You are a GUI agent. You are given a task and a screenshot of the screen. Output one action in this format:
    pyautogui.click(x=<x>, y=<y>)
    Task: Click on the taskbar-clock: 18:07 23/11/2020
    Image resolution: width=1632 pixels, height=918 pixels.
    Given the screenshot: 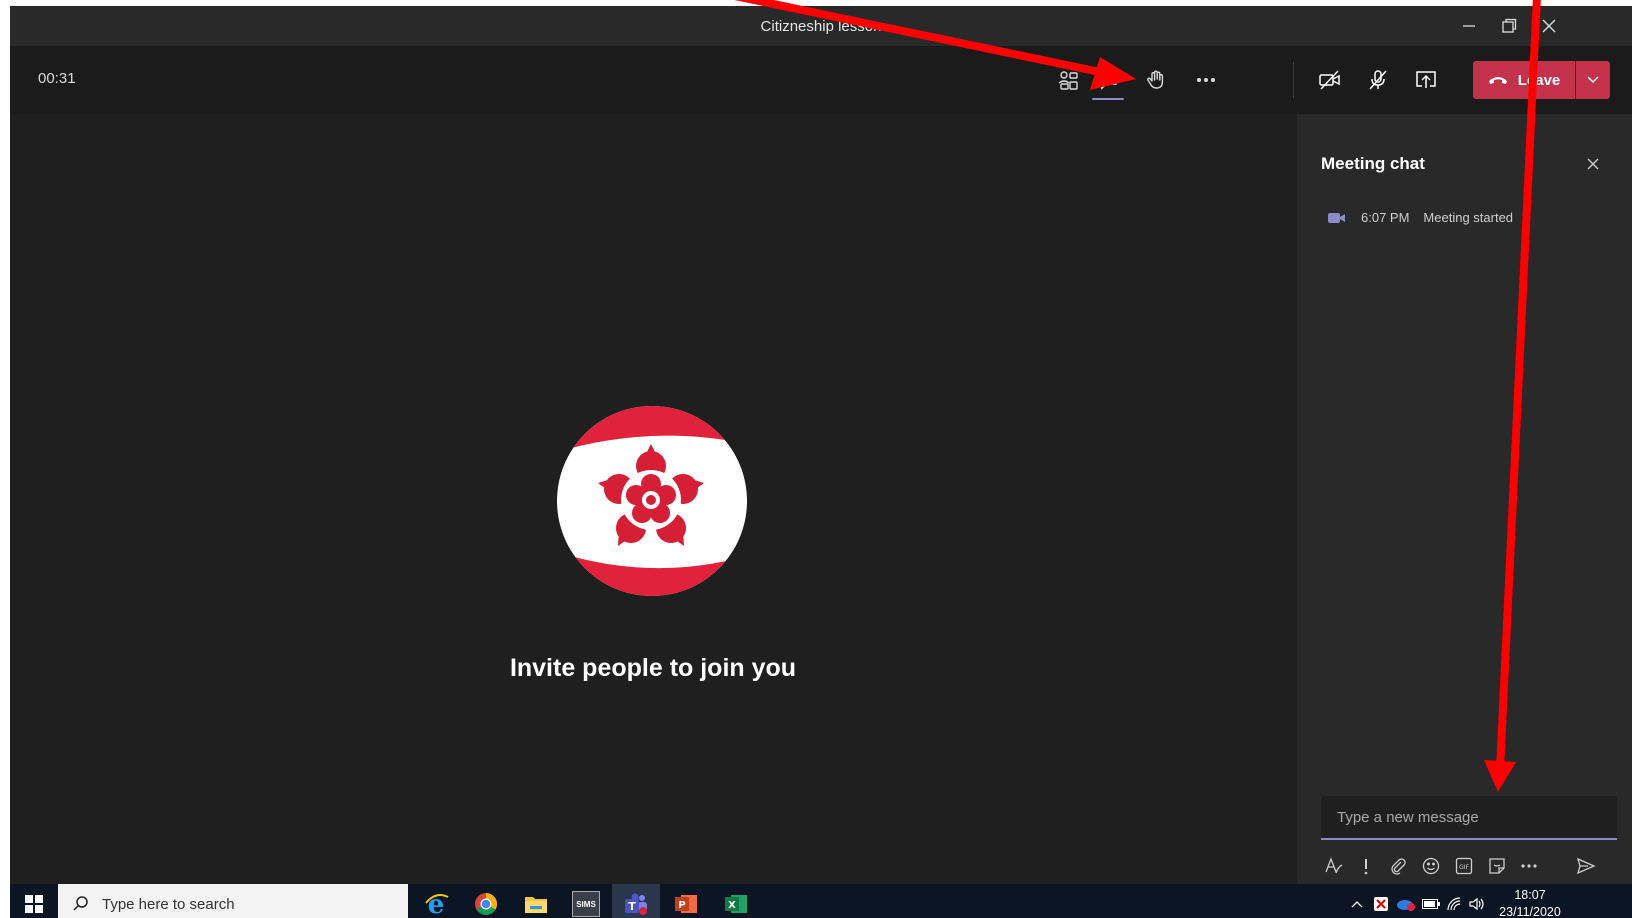 What is the action you would take?
    pyautogui.click(x=1530, y=902)
    